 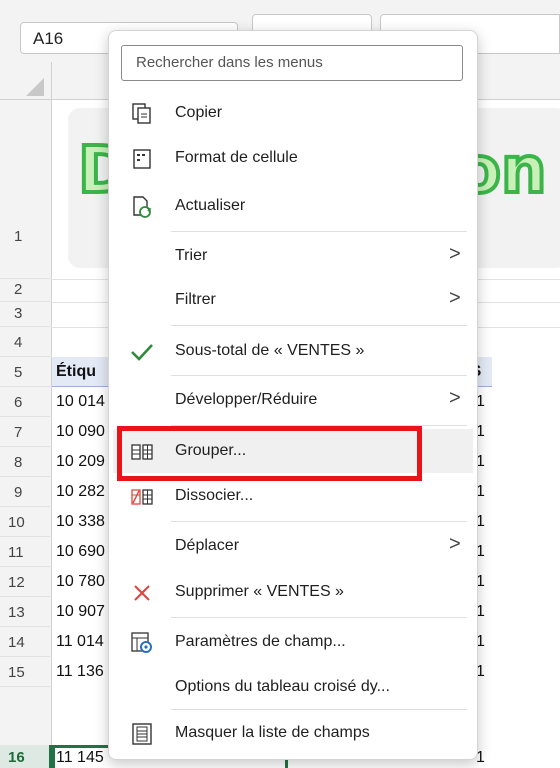 I want to click on row-header: 7, so click(x=26, y=432).